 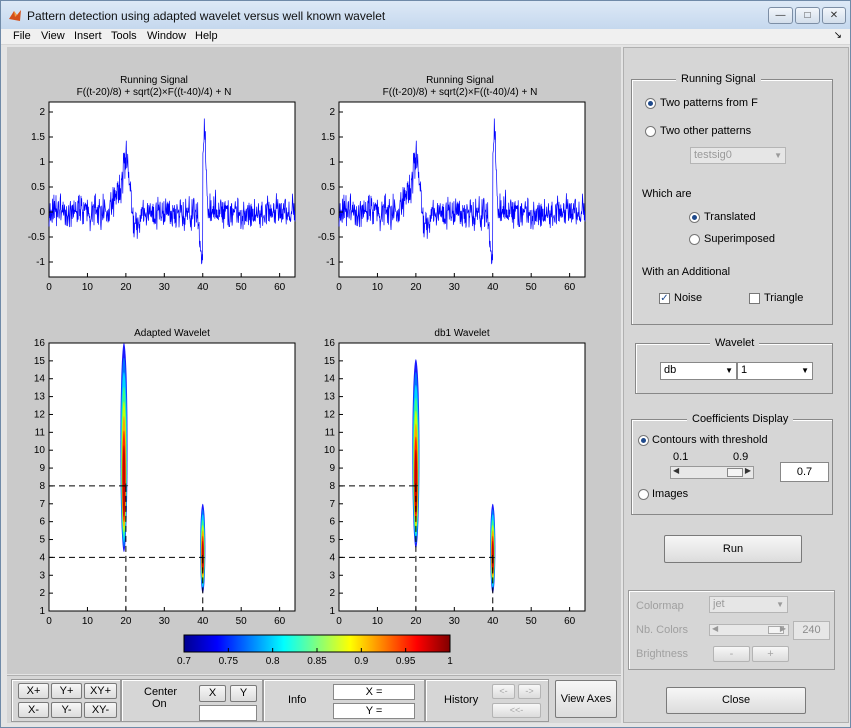 I want to click on menu-help: Help, so click(x=206, y=36).